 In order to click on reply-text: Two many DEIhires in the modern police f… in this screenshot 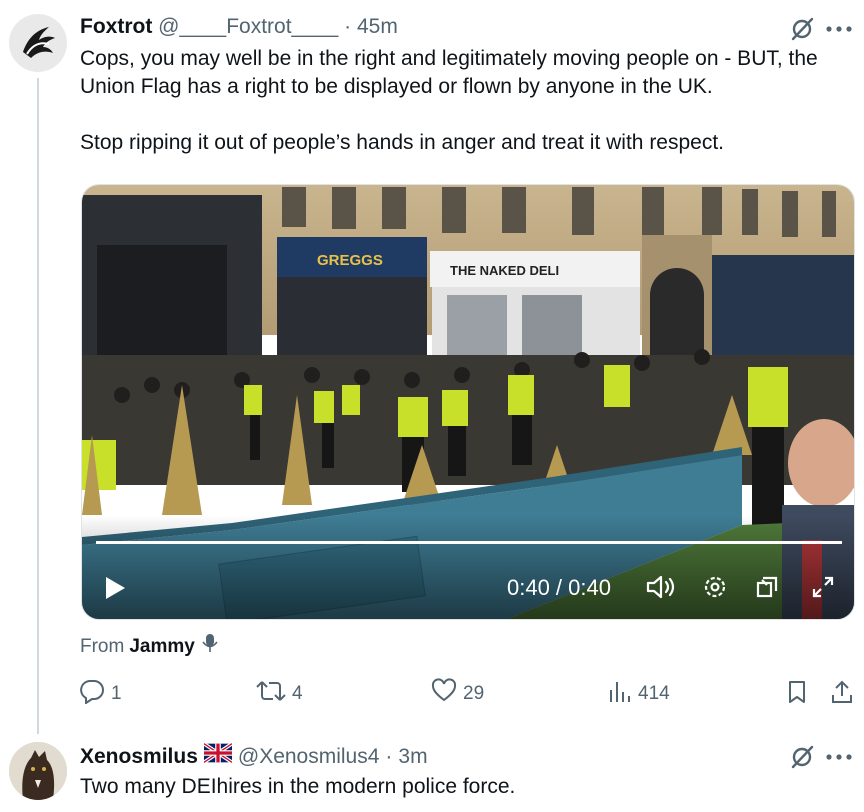, I will do `click(298, 786)`.